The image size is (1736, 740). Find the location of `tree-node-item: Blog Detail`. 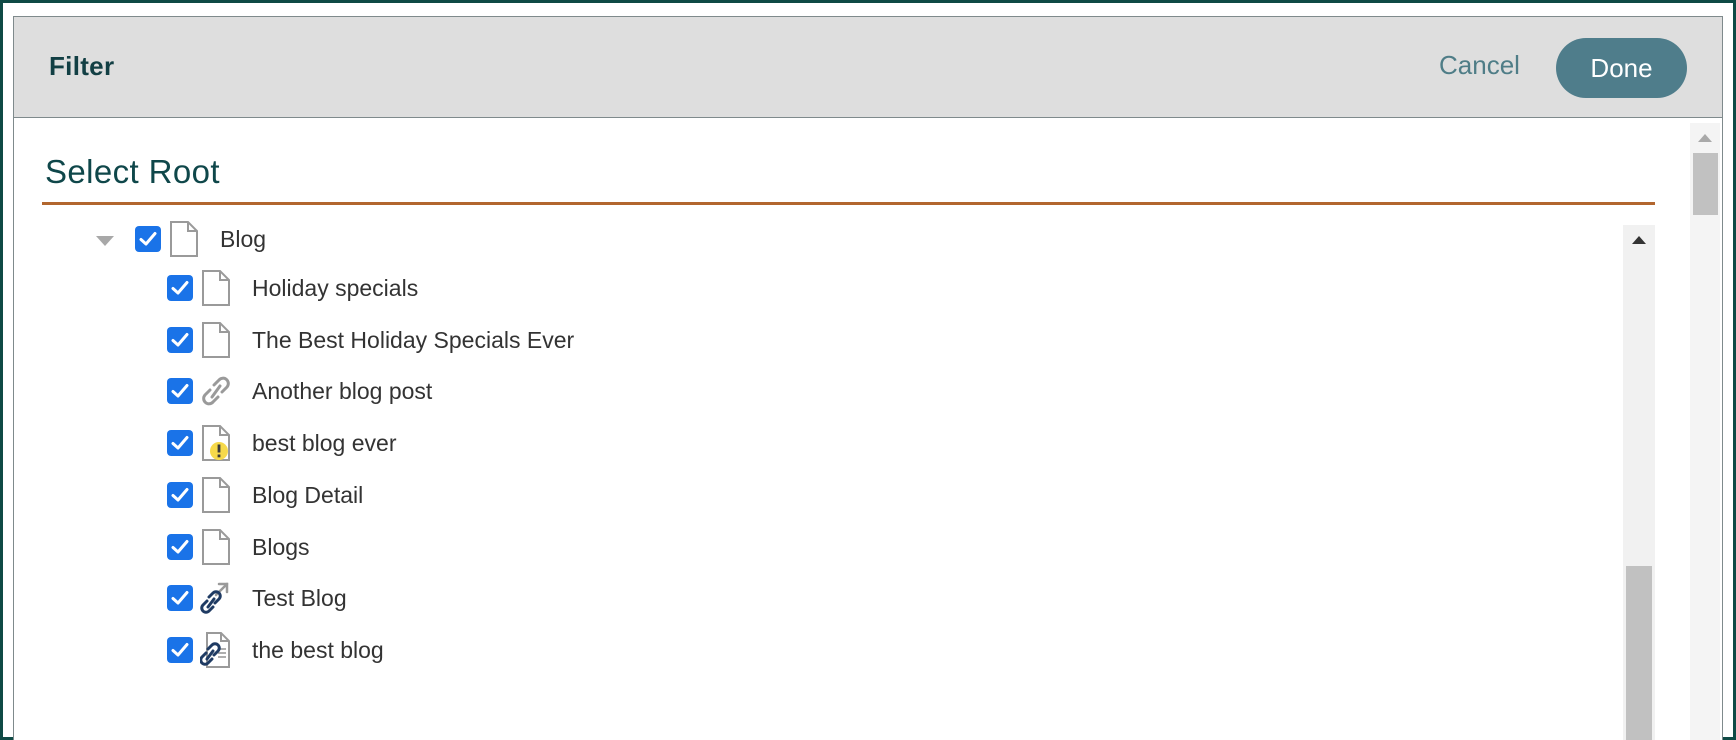

tree-node-item: Blog Detail is located at coordinates (814, 495).